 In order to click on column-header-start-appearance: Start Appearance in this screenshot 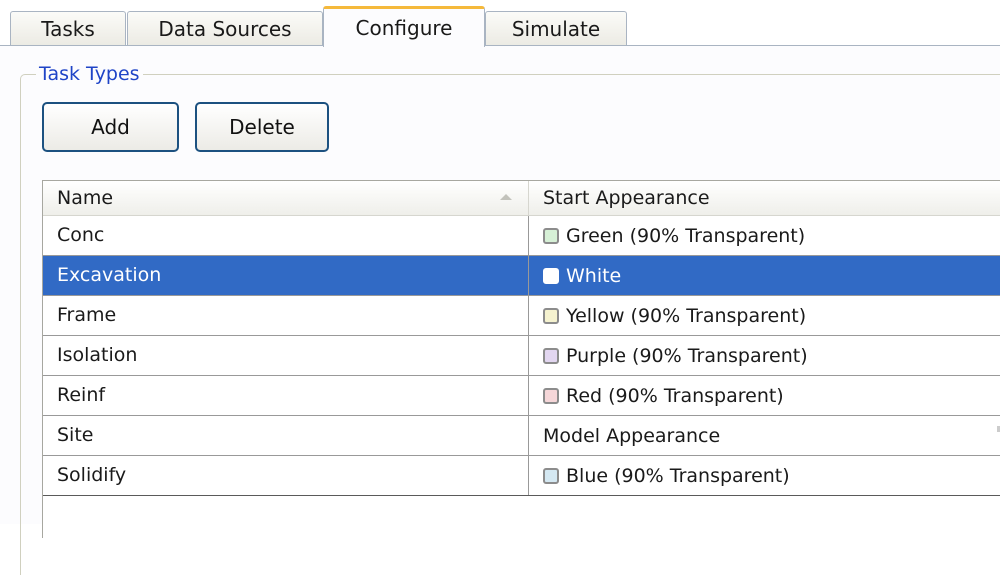, I will do `click(619, 198)`.